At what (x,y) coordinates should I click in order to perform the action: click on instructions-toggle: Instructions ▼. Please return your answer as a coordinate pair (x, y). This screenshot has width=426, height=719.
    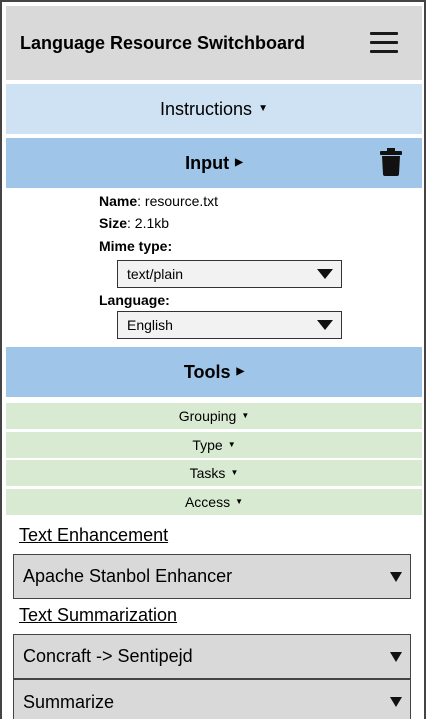
    Looking at the image, I should click on (214, 109).